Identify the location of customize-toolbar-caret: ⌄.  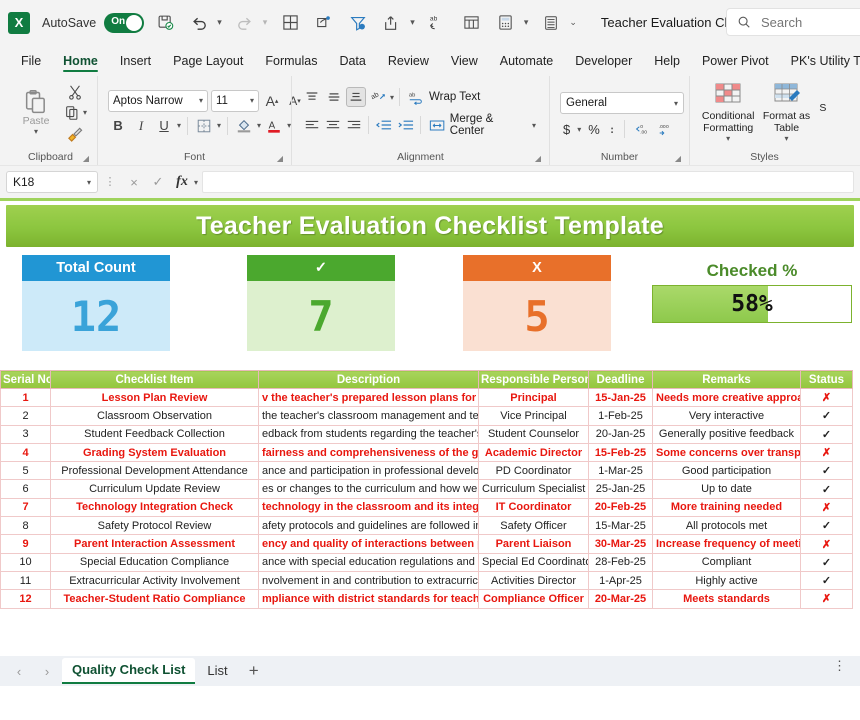
(573, 22).